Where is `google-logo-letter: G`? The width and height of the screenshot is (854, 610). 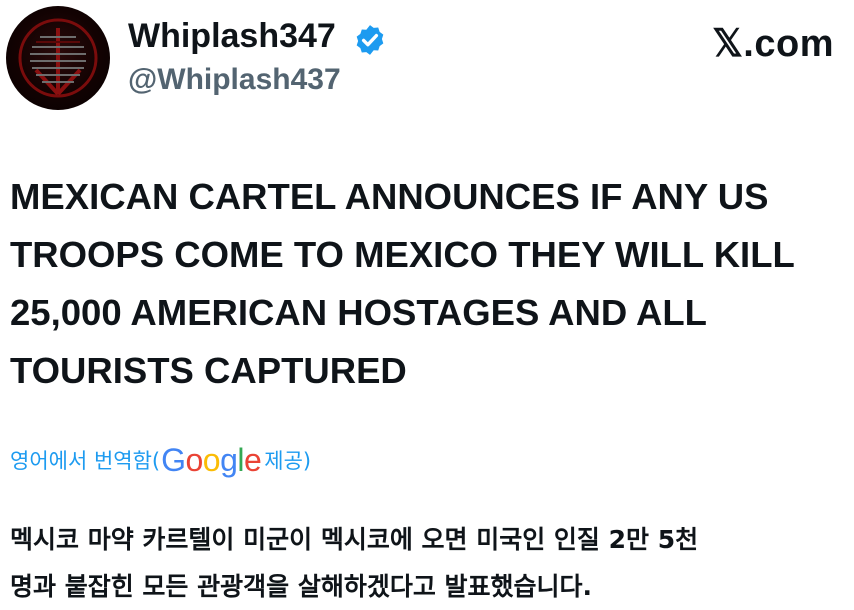
google-logo-letter: G is located at coordinates (173, 459).